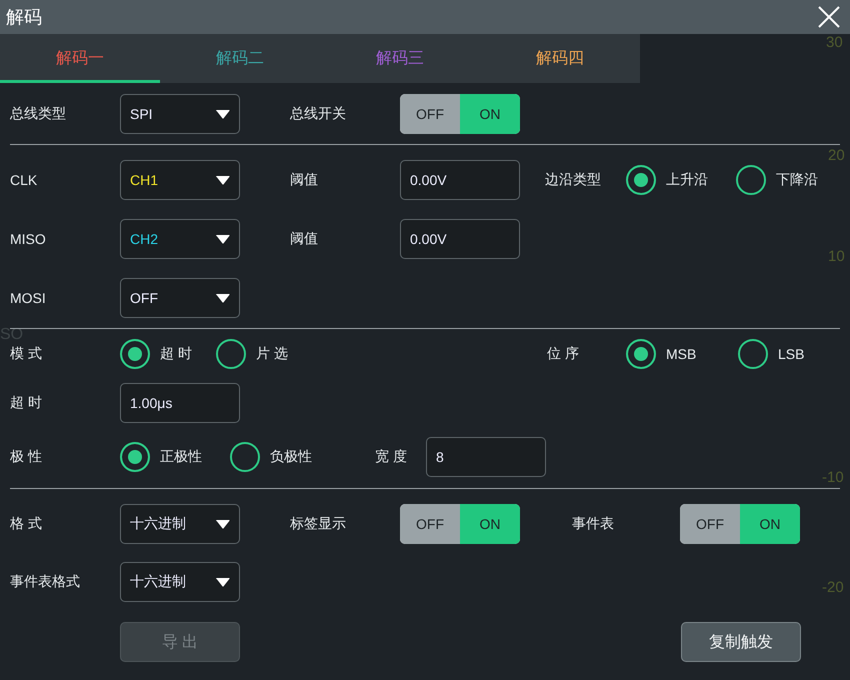 The height and width of the screenshot is (680, 850). Describe the element at coordinates (486, 457) in the screenshot. I see `input-field: 8` at that location.